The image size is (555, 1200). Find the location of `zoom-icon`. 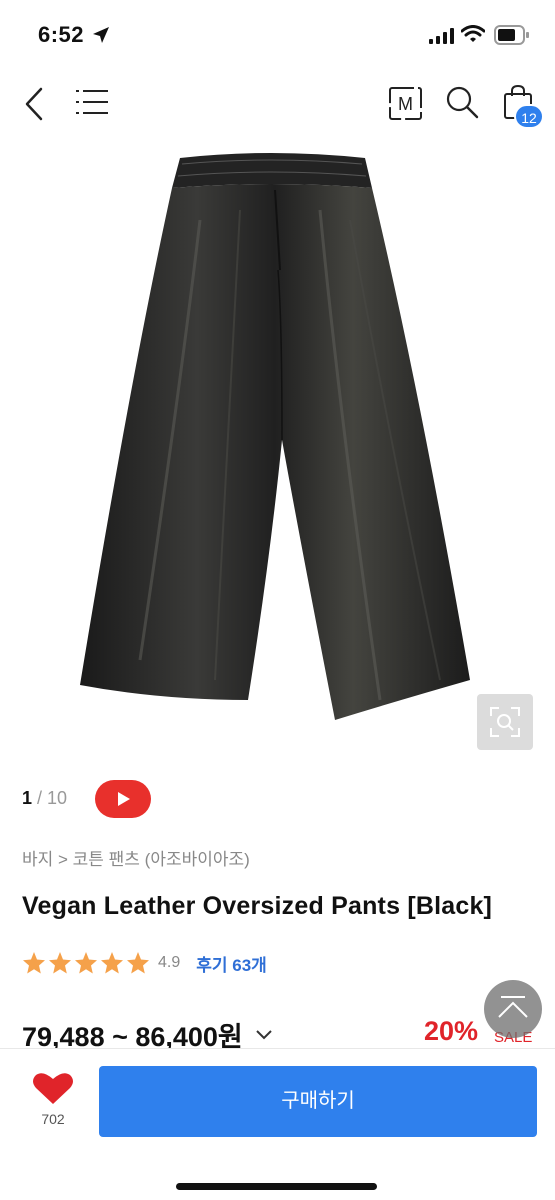

zoom-icon is located at coordinates (505, 722).